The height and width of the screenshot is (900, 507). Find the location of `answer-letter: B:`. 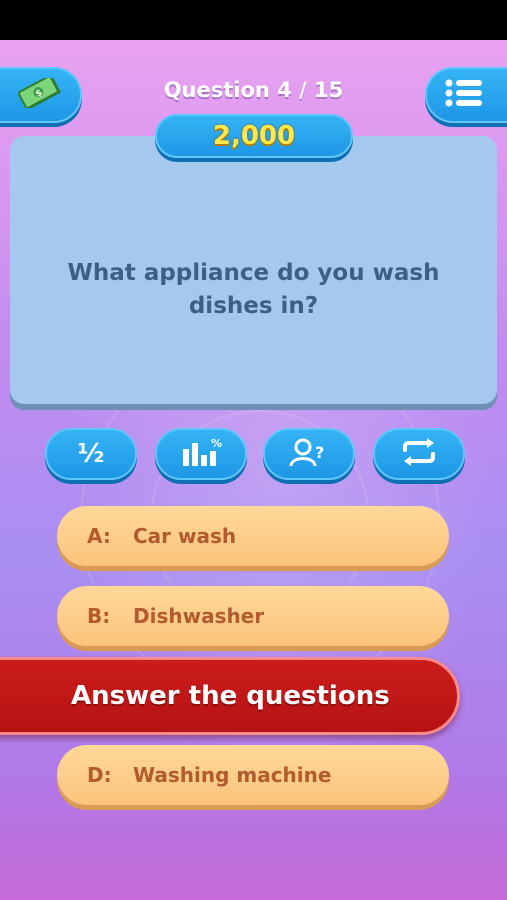

answer-letter: B: is located at coordinates (99, 616).